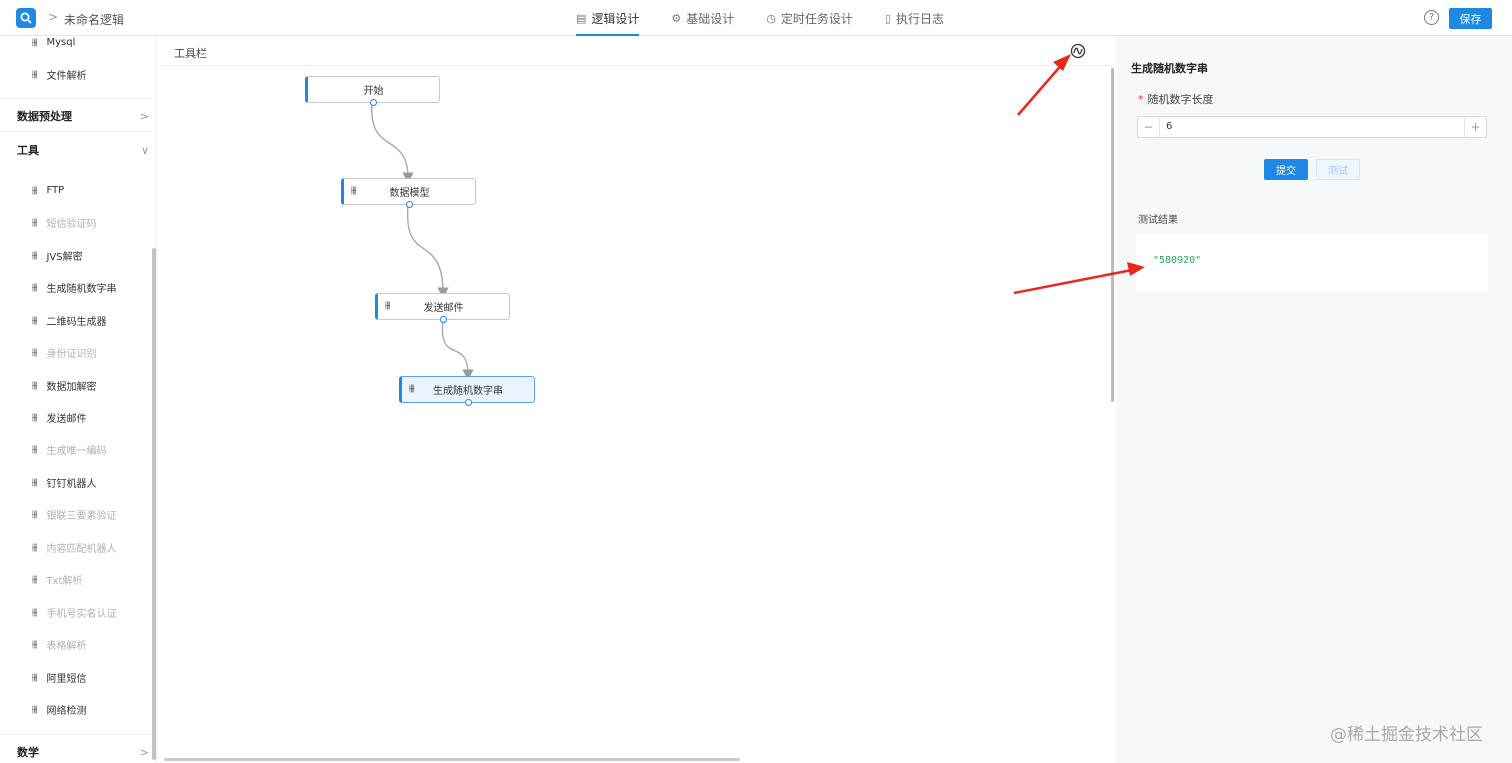 This screenshot has width=1512, height=763. Describe the element at coordinates (710, 18) in the screenshot. I see `tab-label: 基础设计` at that location.